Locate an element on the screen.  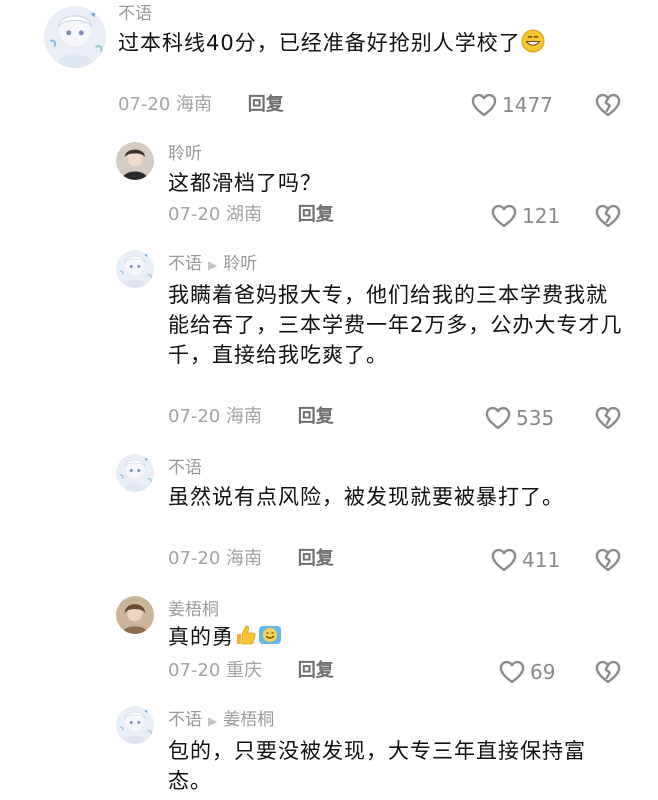
comment-meta: 07-20 湖南 回复 is located at coordinates (251, 215).